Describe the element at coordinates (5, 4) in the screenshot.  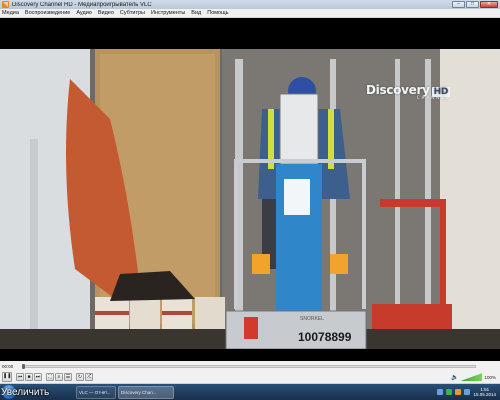
I see `vlc-cone-icon` at that location.